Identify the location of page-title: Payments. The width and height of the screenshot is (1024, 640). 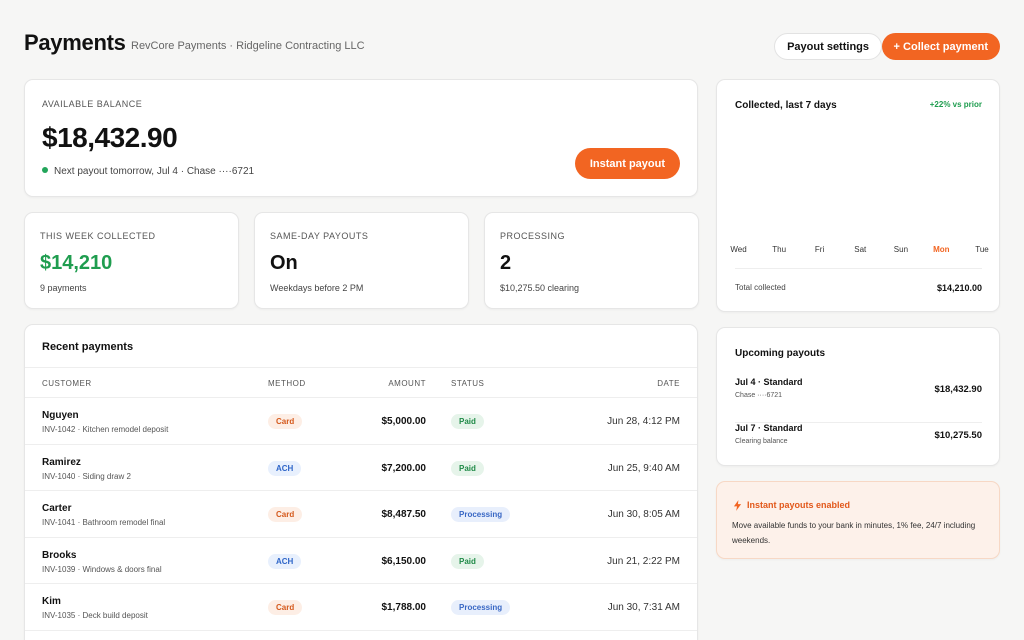
(75, 42).